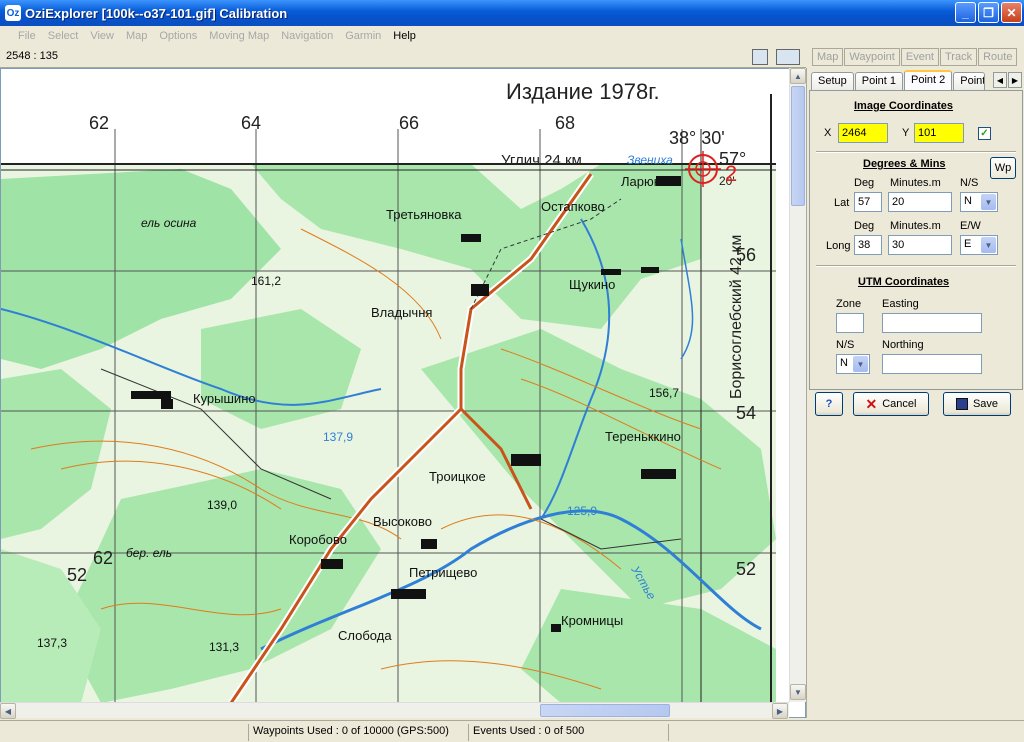 This screenshot has height=742, width=1024. What do you see at coordinates (404, 36) in the screenshot?
I see `menu-help: Help` at bounding box center [404, 36].